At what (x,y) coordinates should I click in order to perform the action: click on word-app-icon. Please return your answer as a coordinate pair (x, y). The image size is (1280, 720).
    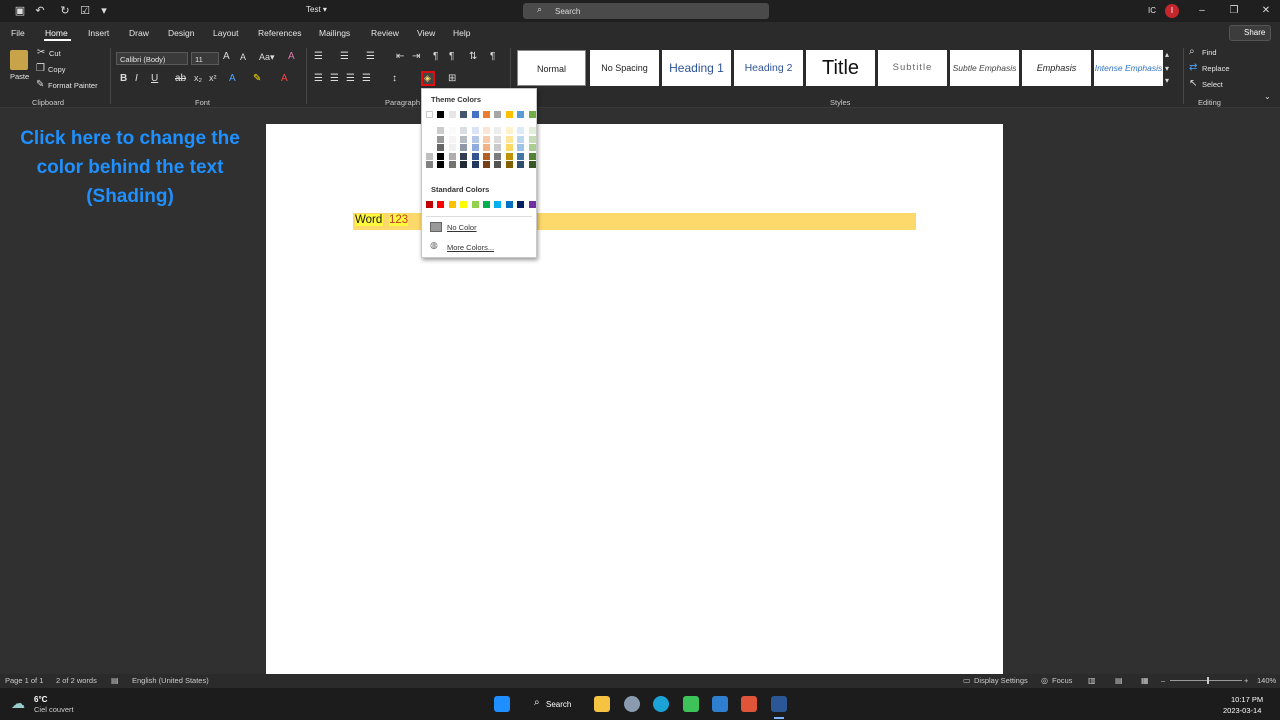
    Looking at the image, I should click on (779, 704).